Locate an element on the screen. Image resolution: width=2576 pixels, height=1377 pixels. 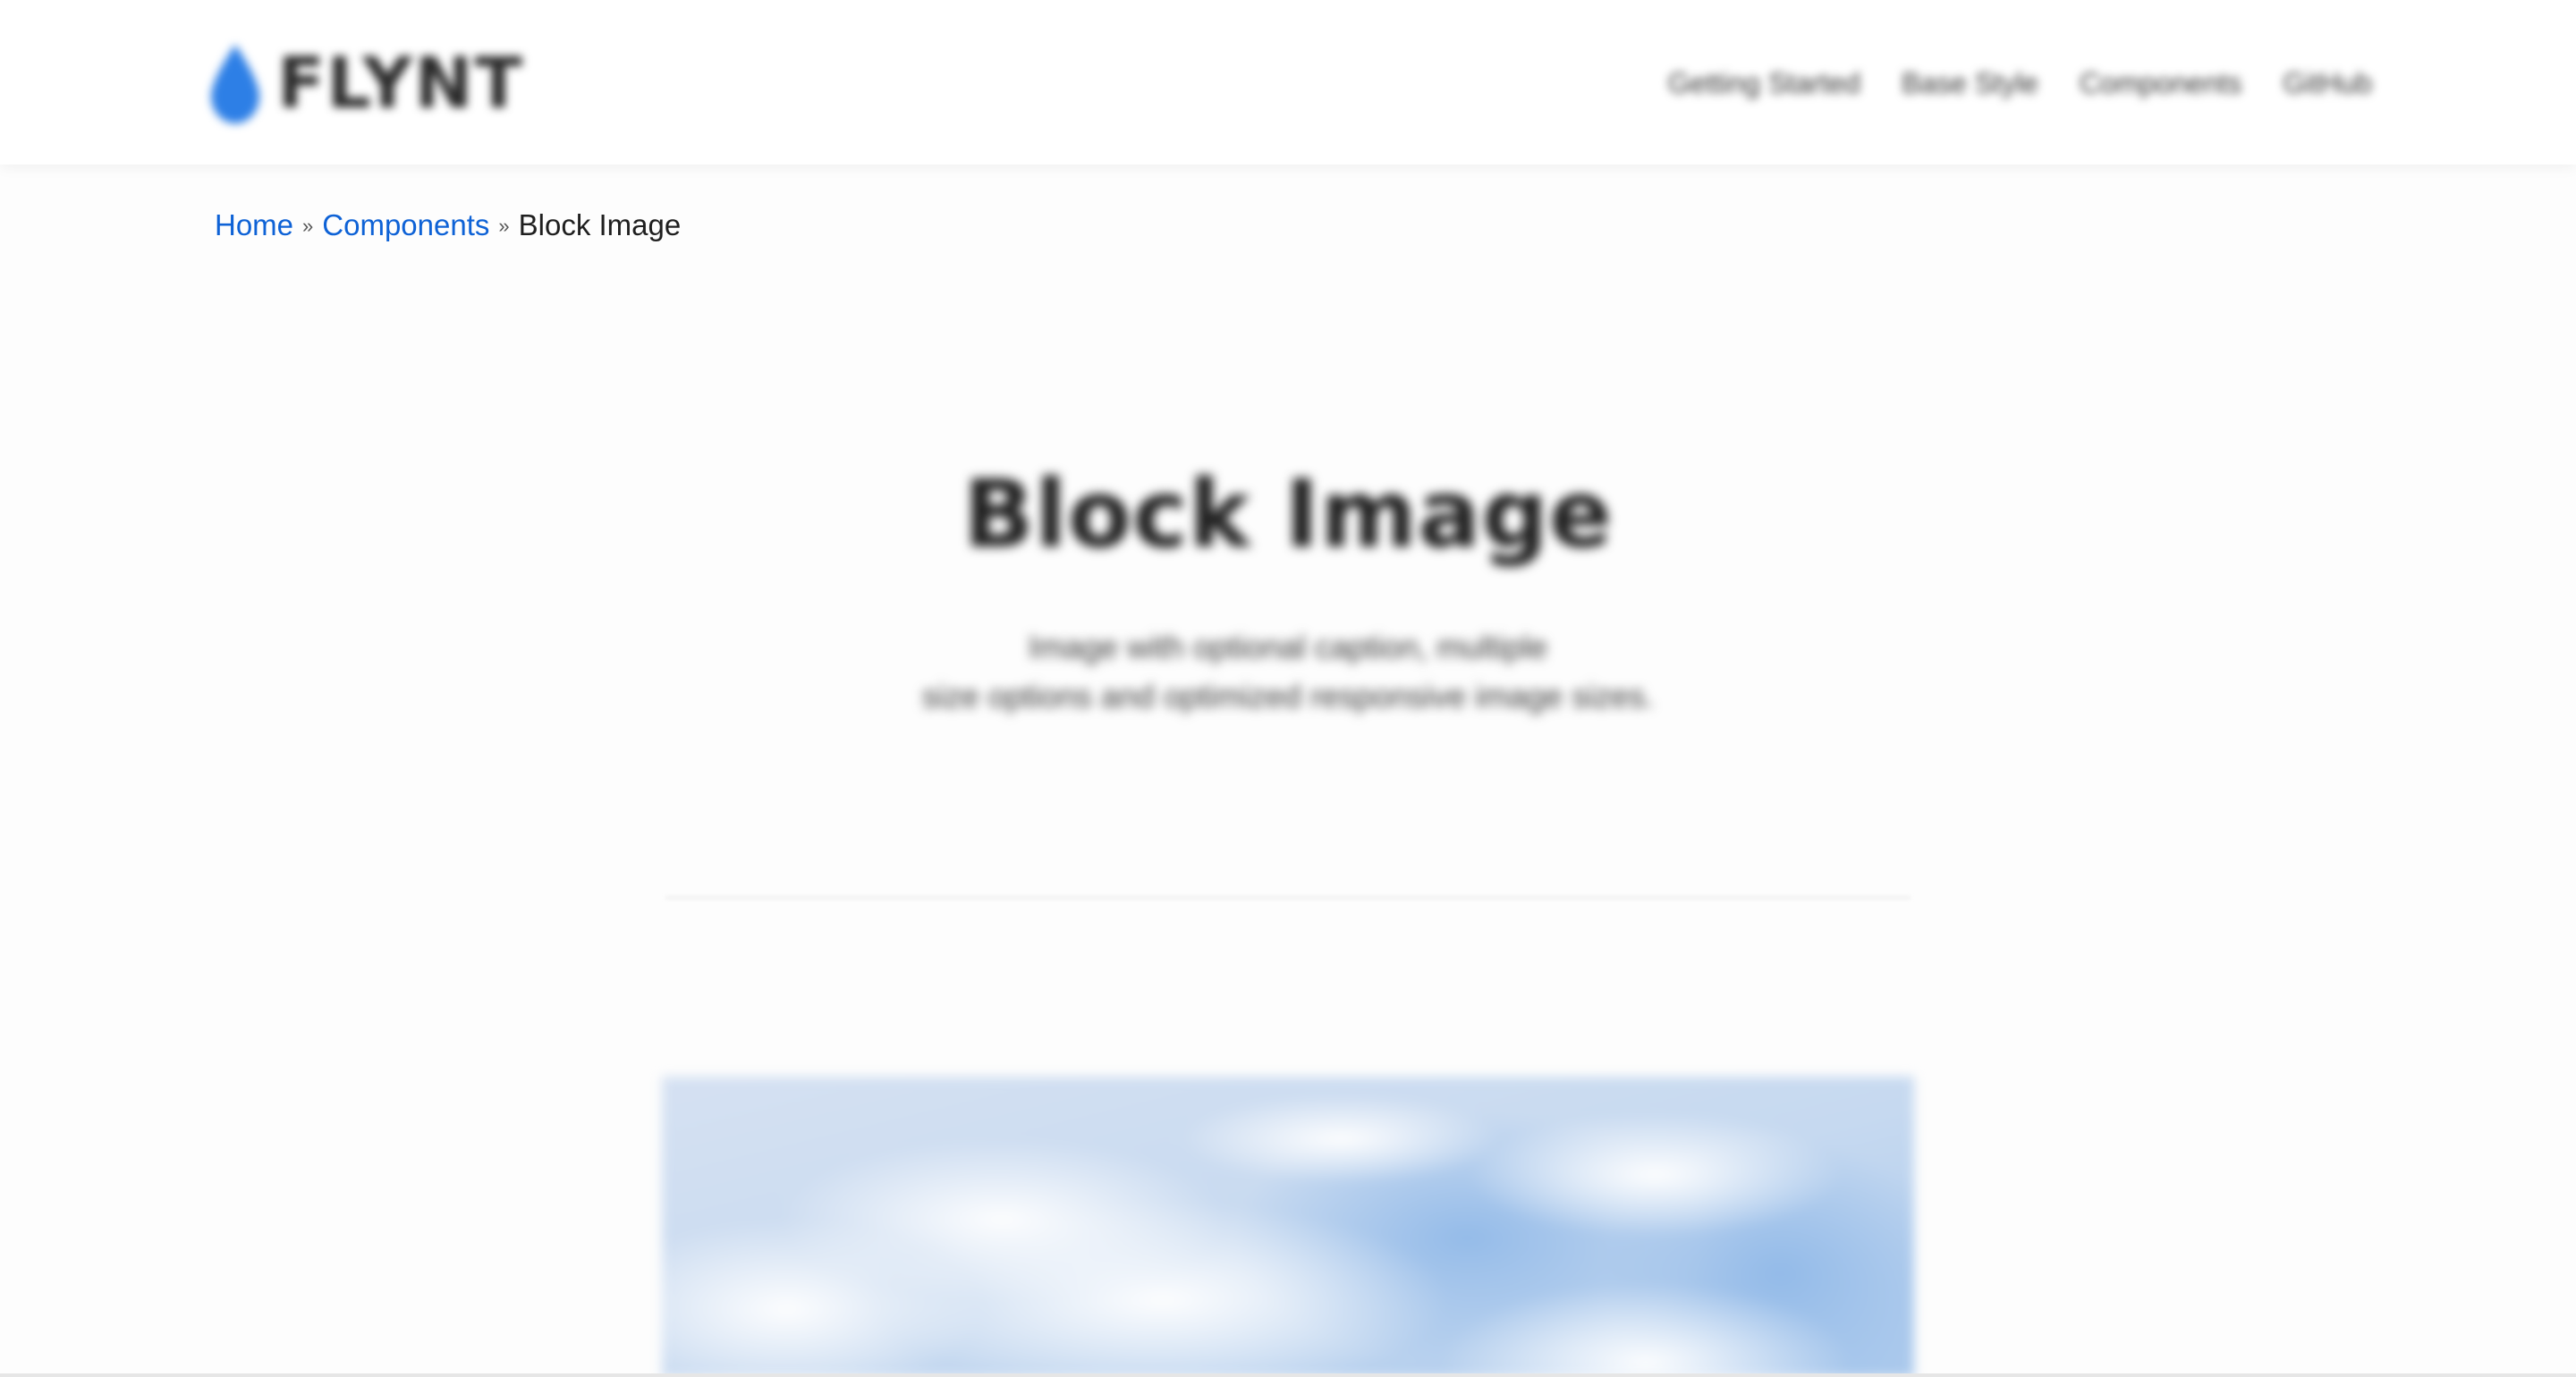
sky-clouds-image is located at coordinates (1288, 1227).